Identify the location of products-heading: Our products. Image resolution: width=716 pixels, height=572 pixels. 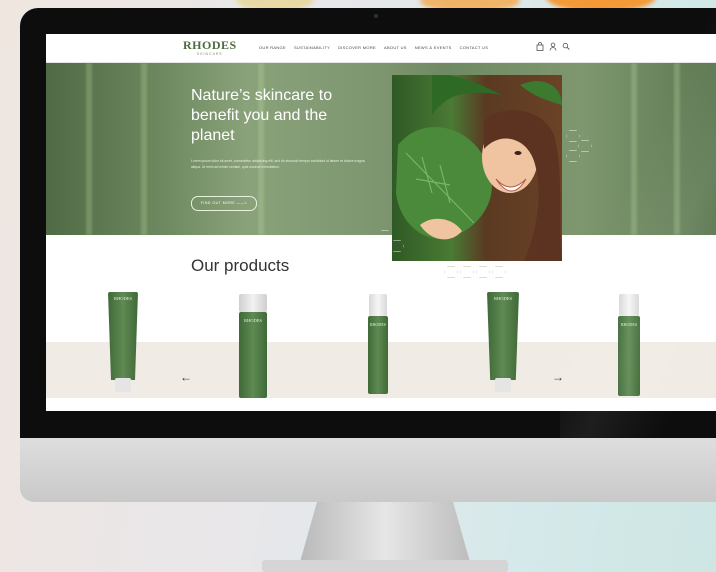
(240, 265).